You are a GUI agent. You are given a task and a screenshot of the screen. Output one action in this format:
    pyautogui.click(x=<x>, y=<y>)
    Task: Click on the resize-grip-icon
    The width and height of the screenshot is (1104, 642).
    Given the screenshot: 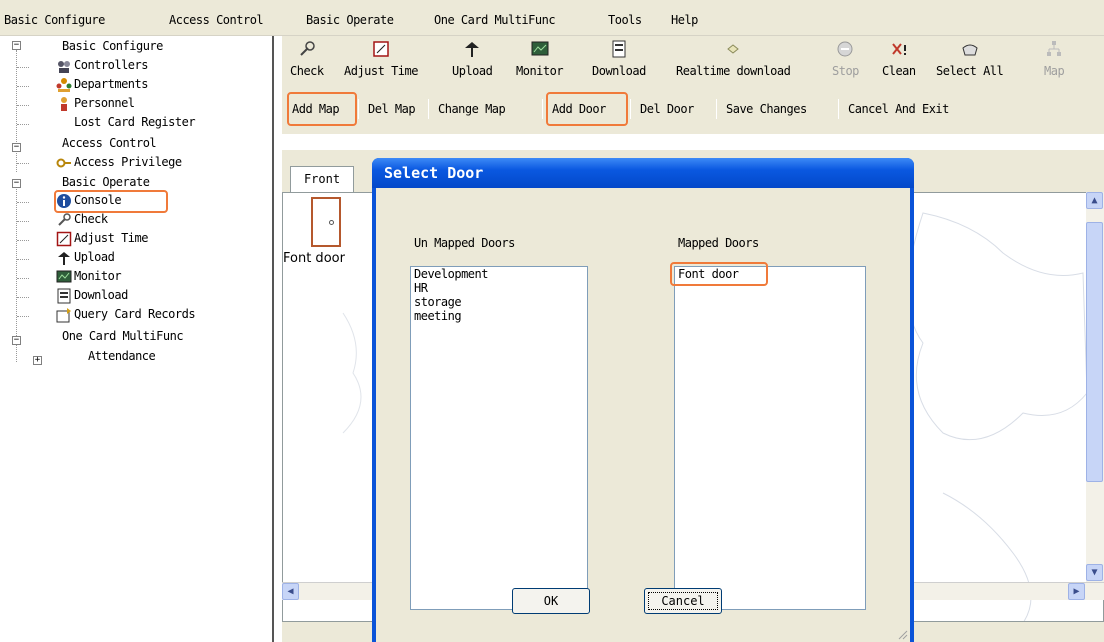 What is the action you would take?
    pyautogui.click(x=902, y=634)
    